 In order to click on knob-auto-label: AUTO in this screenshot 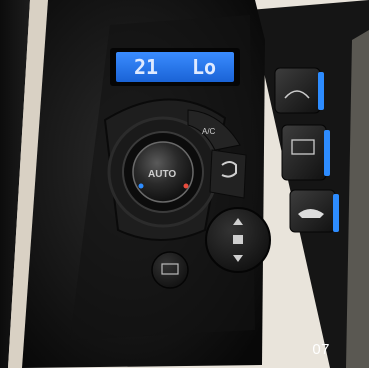, I will do `click(162, 174)`.